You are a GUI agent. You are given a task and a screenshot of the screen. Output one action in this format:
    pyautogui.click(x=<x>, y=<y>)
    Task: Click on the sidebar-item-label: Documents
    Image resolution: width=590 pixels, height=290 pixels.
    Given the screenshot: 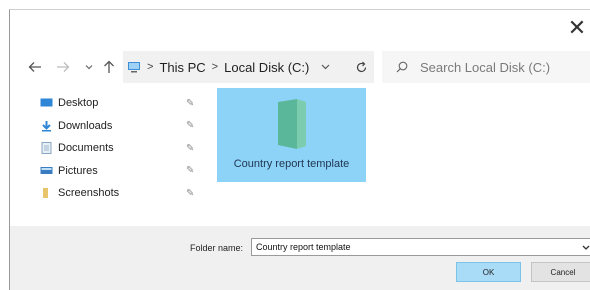 What is the action you would take?
    pyautogui.click(x=86, y=148)
    